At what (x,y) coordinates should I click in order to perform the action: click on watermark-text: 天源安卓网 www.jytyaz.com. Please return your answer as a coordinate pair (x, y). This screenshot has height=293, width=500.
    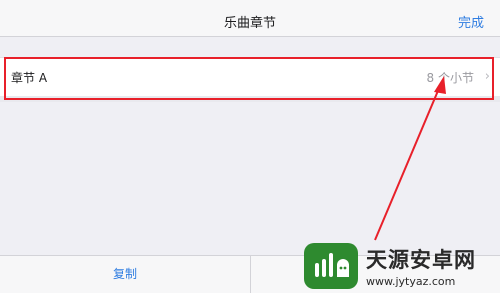
    Looking at the image, I should click on (421, 266).